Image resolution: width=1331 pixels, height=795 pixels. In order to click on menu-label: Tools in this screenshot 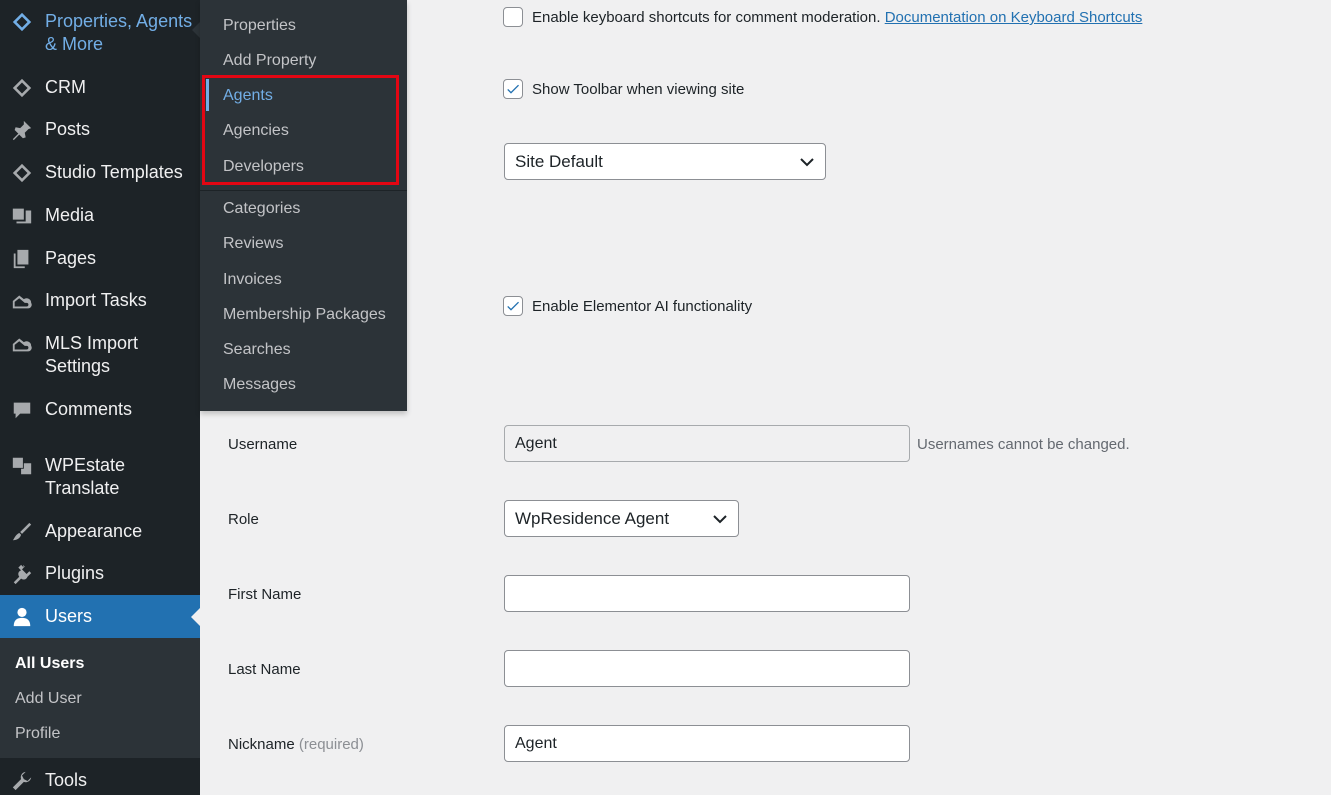, I will do `click(66, 780)`.